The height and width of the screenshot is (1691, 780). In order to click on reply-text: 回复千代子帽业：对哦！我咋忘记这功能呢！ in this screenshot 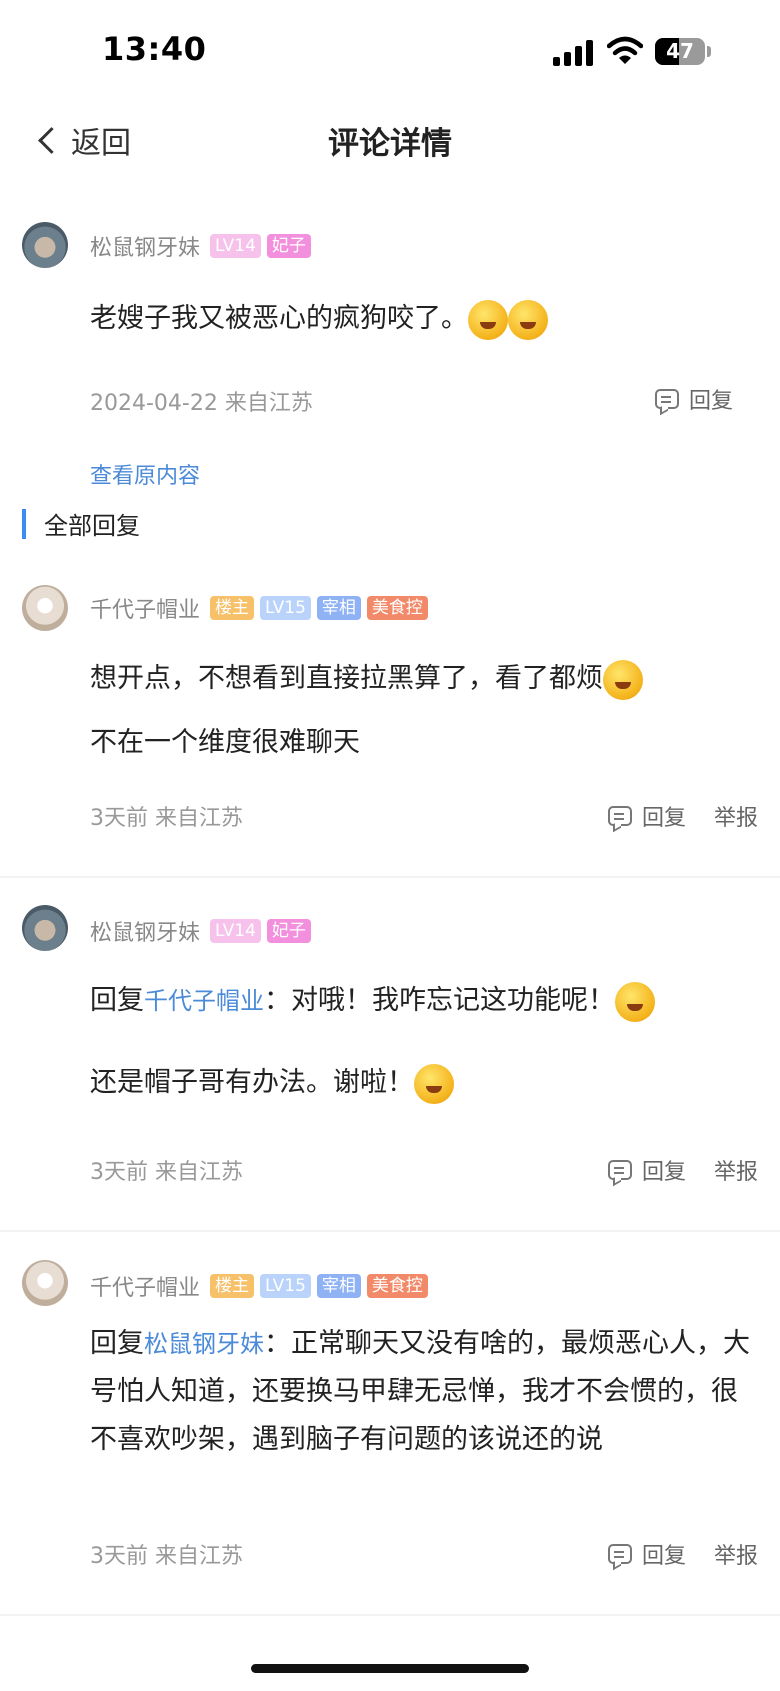, I will do `click(415, 1001)`.